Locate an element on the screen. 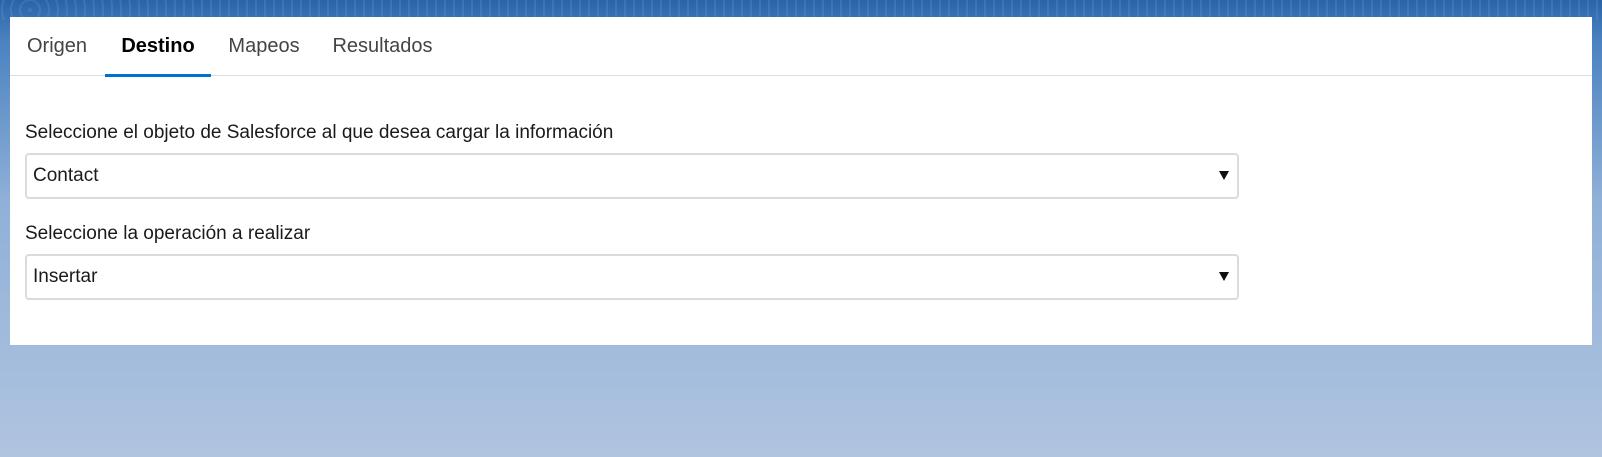  operation-select-label: Seleccione la operación a realizar is located at coordinates (168, 233).